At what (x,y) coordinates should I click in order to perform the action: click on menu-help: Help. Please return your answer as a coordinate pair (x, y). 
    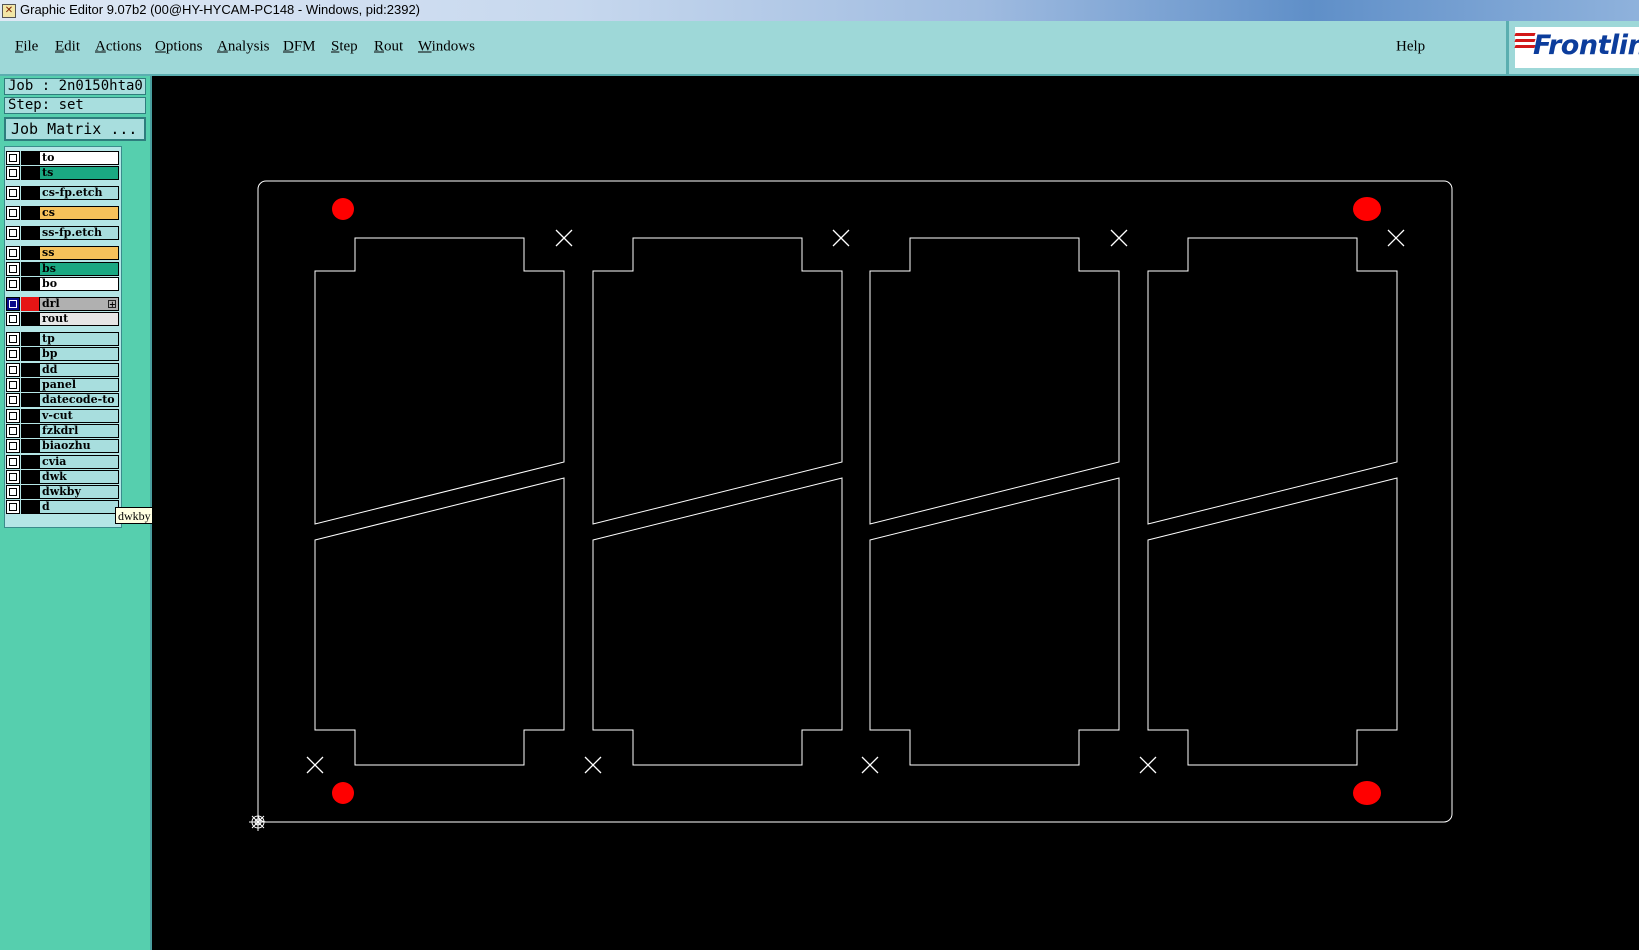
    Looking at the image, I should click on (1410, 47).